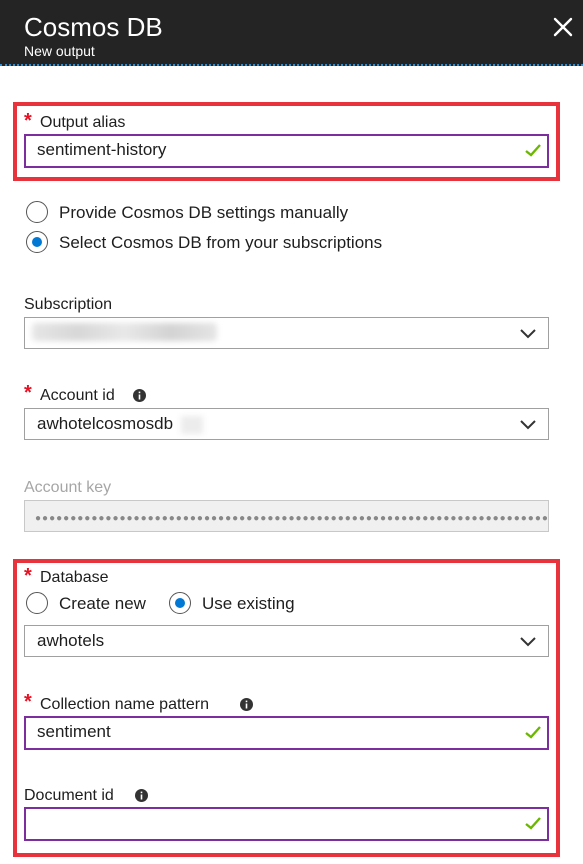 The image size is (583, 864). Describe the element at coordinates (124, 704) in the screenshot. I see `collection-name-pattern-label: Collection name pattern` at that location.